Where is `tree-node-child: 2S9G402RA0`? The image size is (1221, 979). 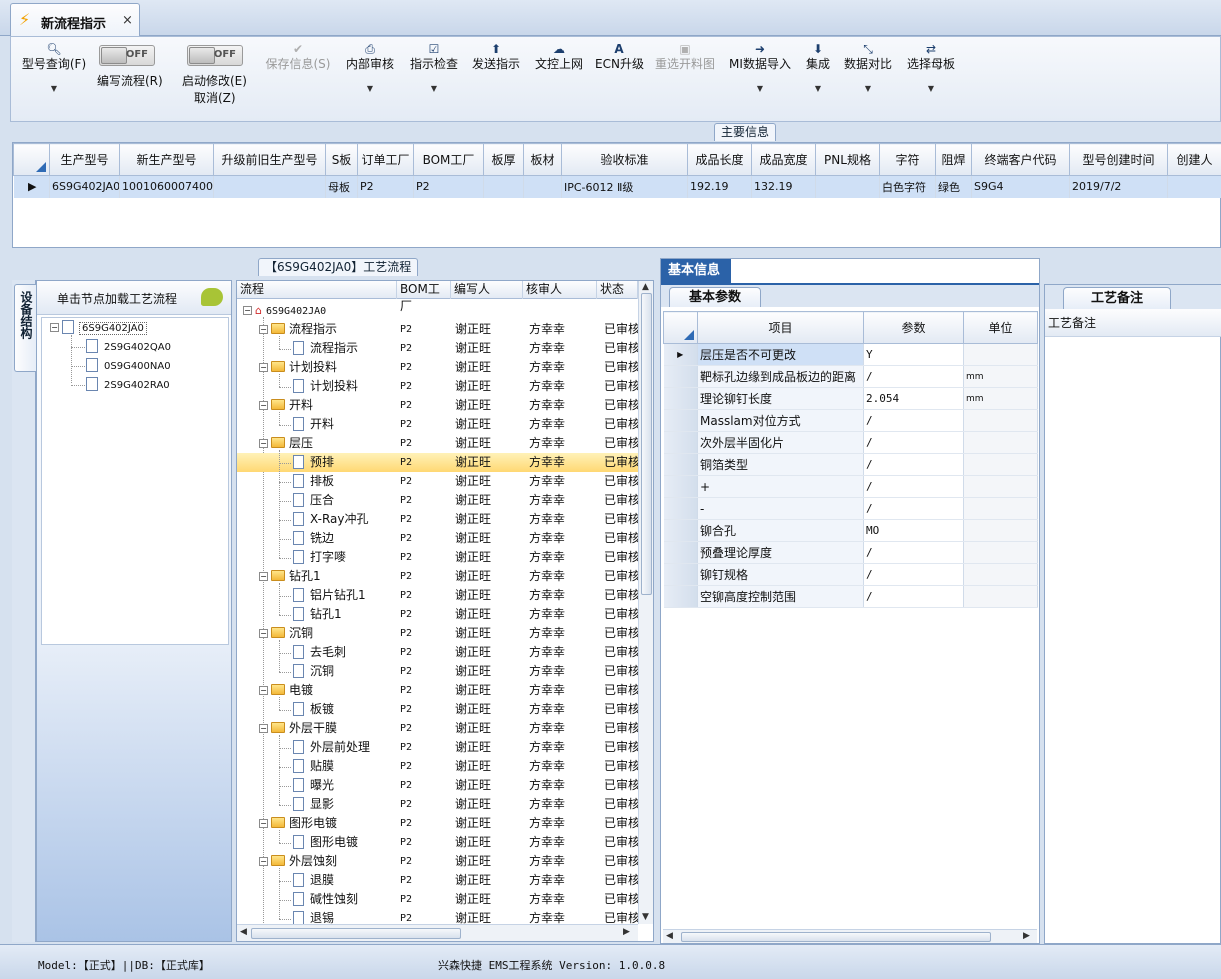
tree-node-child: 2S9G402RA0 is located at coordinates (128, 385).